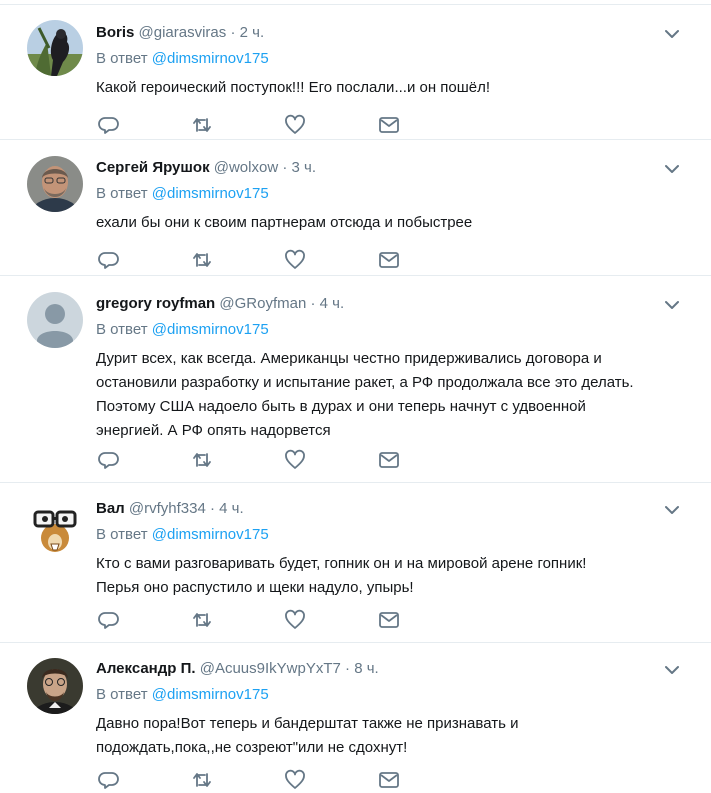  What do you see at coordinates (270, 668) in the screenshot?
I see `author-handle: @Acuus9IkYwpYxT7` at bounding box center [270, 668].